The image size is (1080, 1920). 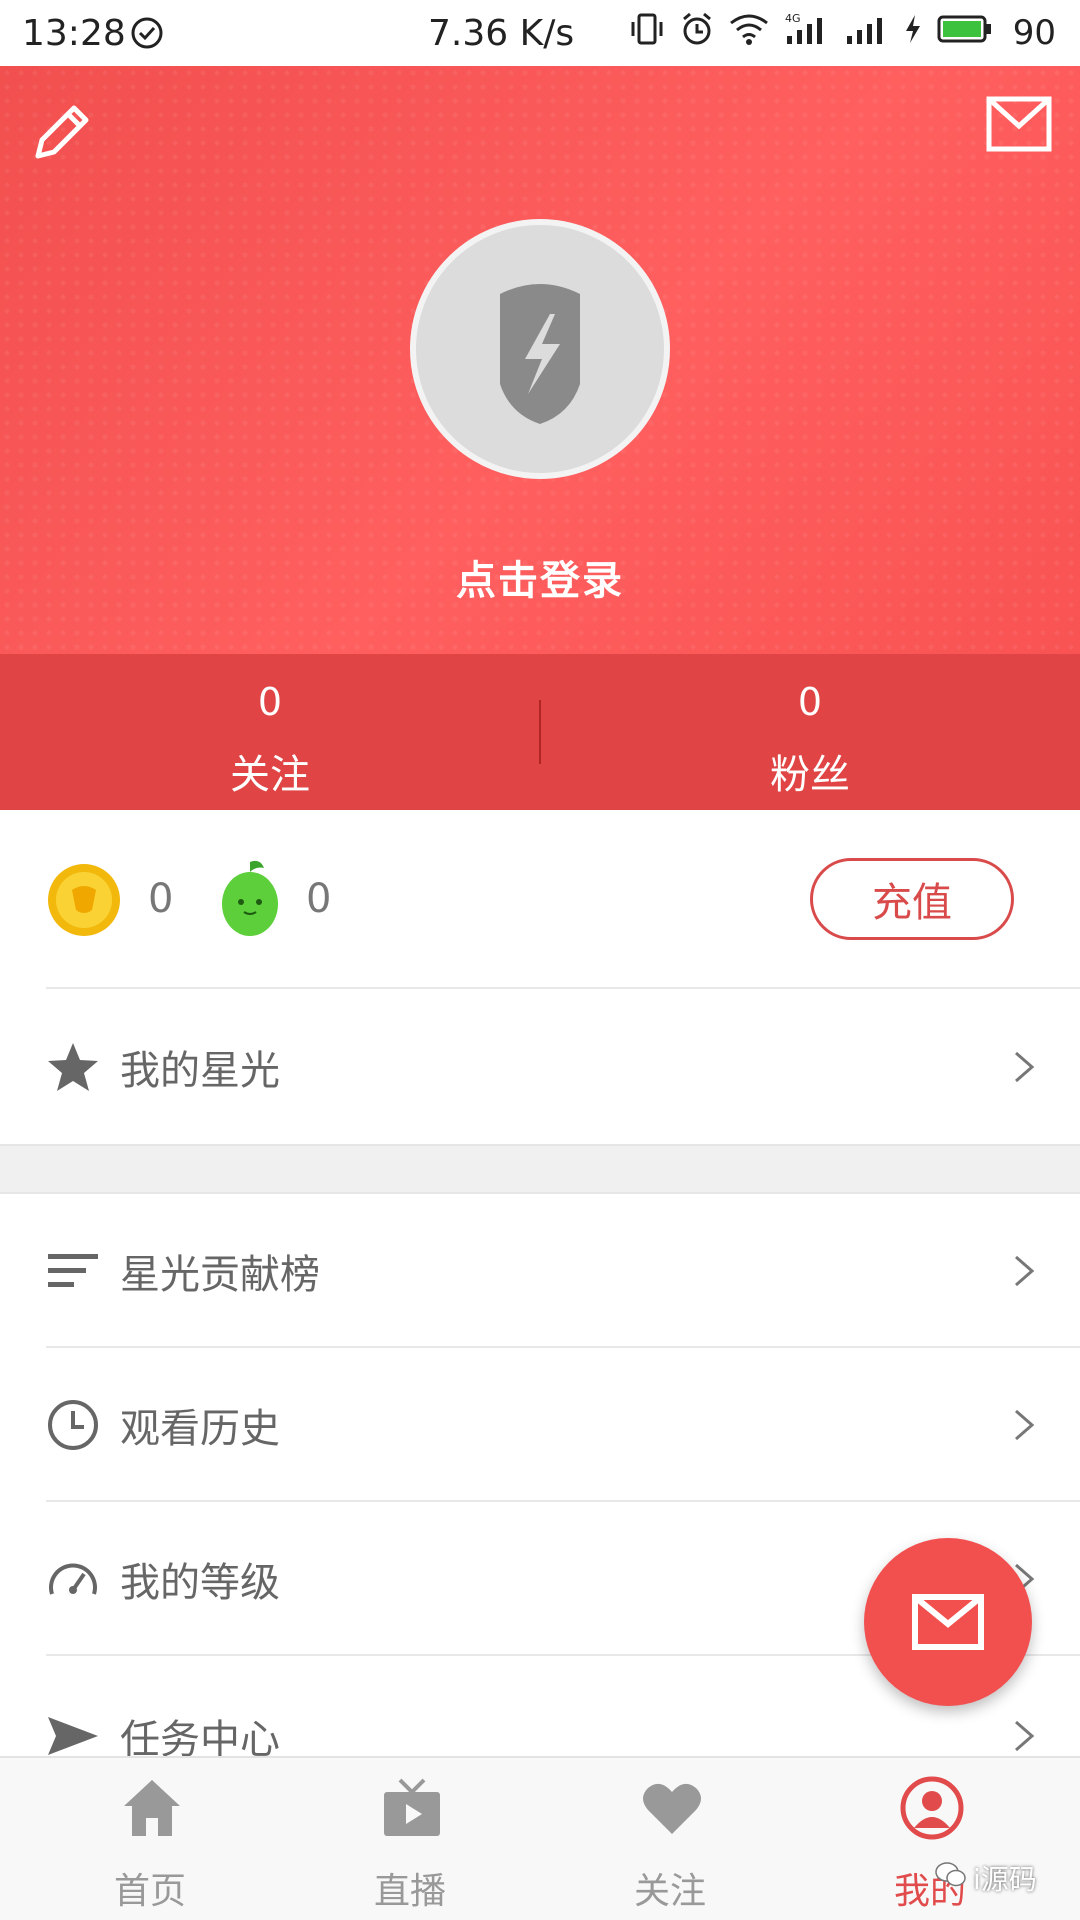 What do you see at coordinates (319, 899) in the screenshot?
I see `bean-count: 0` at bounding box center [319, 899].